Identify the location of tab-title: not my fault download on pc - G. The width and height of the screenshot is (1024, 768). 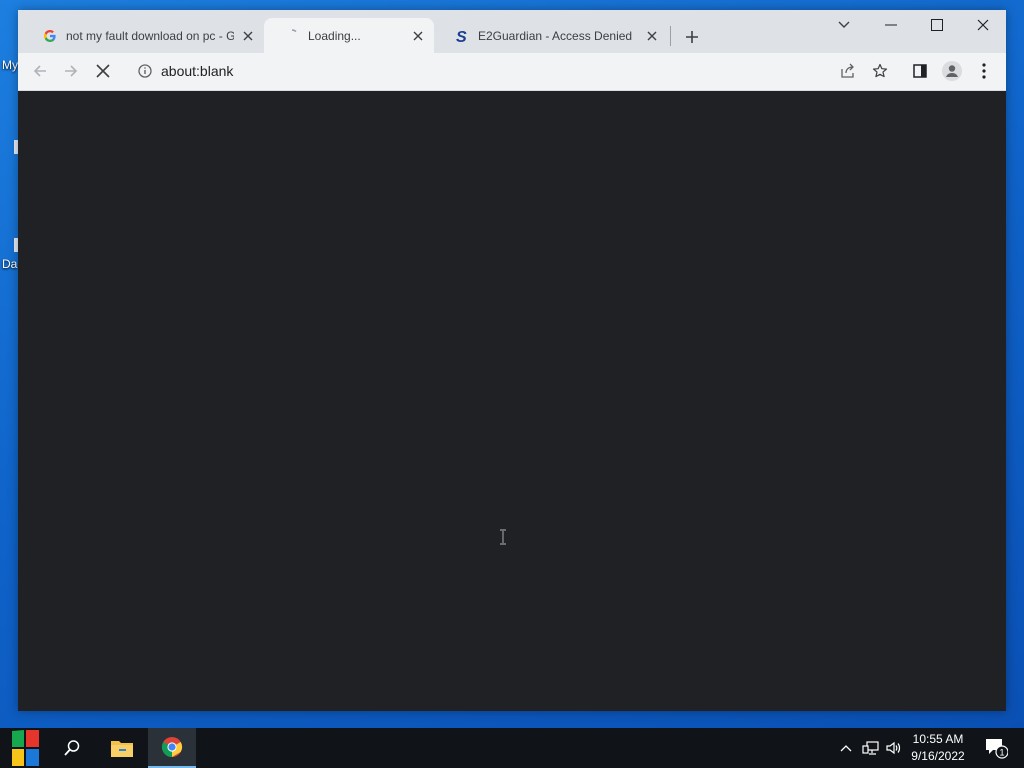
(150, 35).